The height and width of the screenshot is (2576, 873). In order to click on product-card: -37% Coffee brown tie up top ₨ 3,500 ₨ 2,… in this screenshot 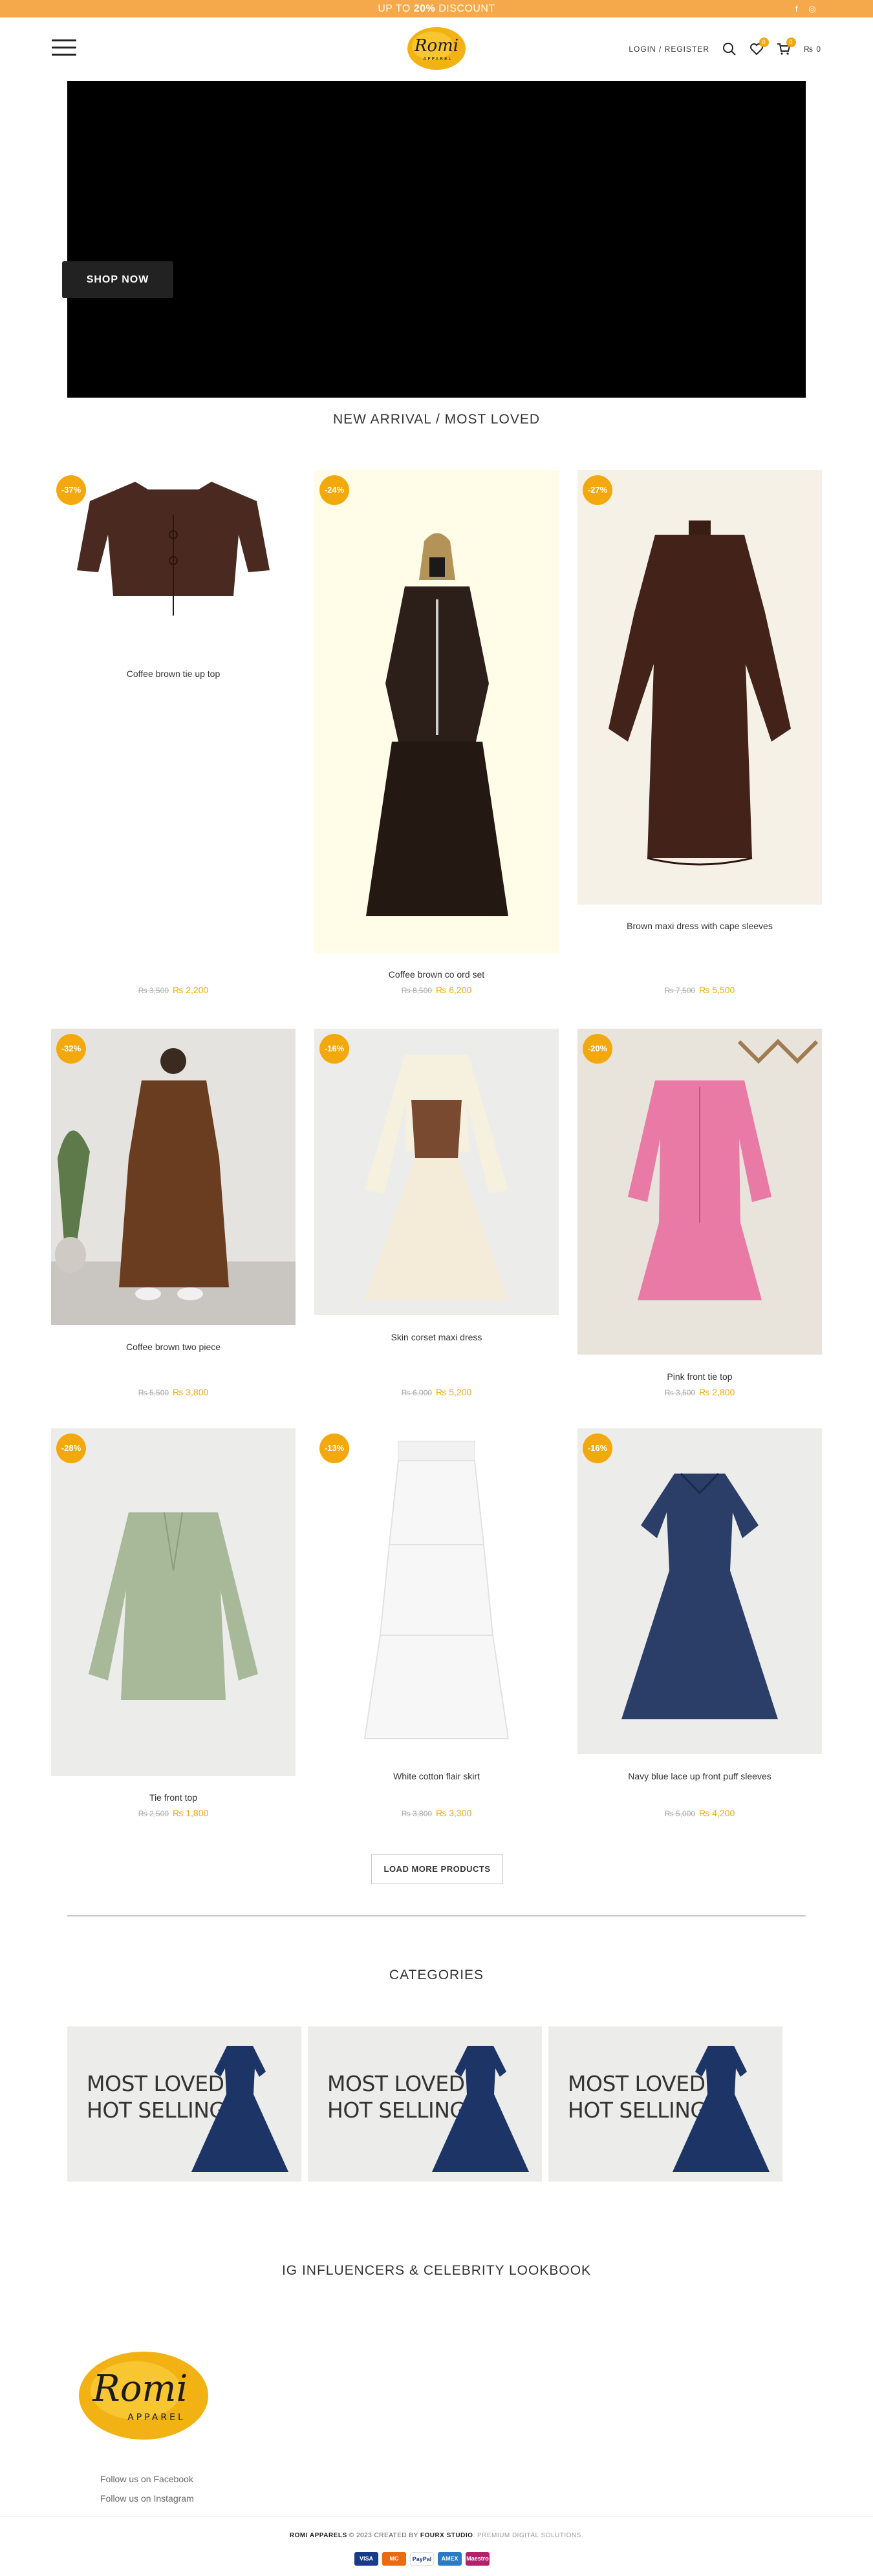, I will do `click(173, 735)`.